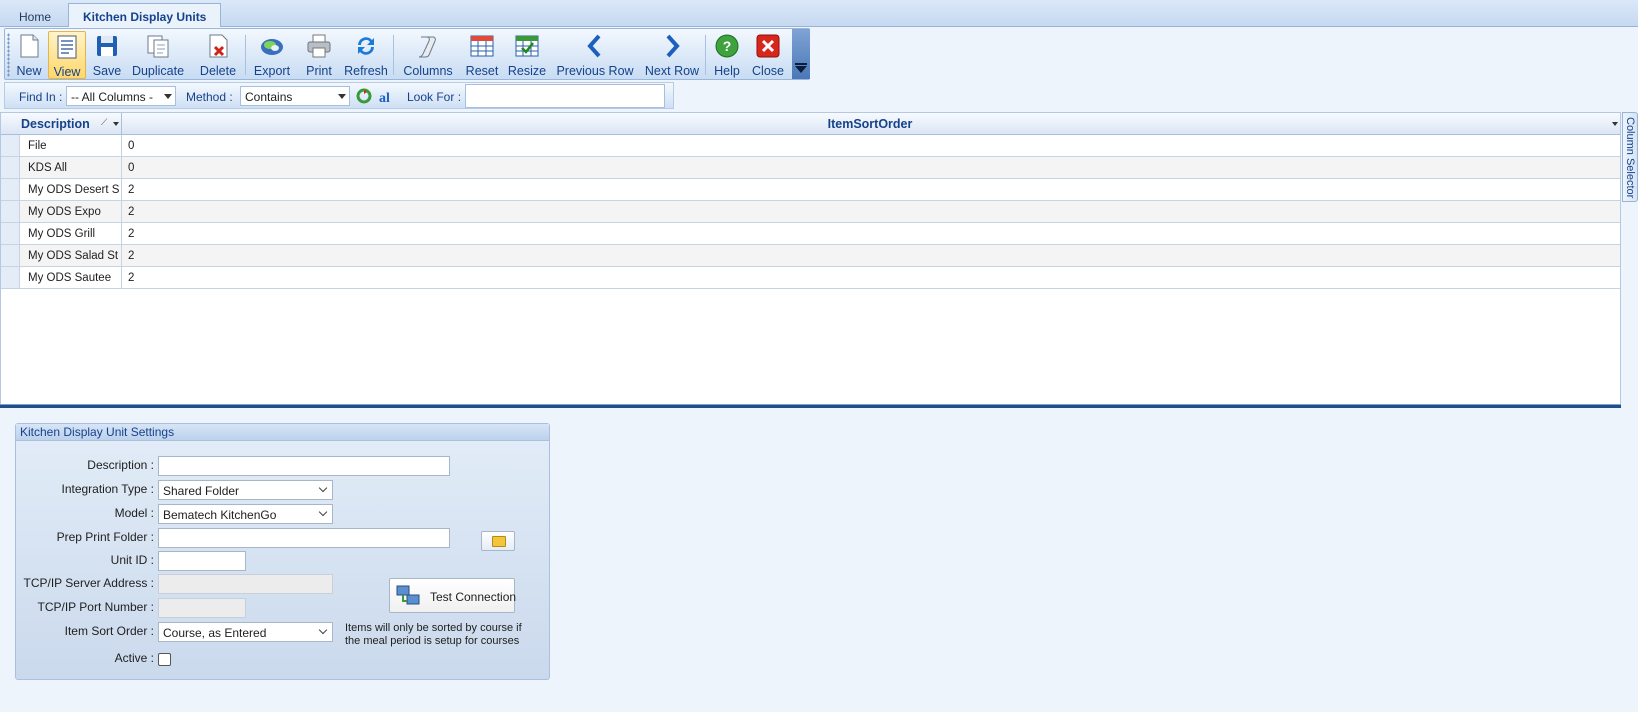 This screenshot has width=1638, height=712. Describe the element at coordinates (810, 190) in the screenshot. I see `table-row: My ODS Desert S 2` at that location.